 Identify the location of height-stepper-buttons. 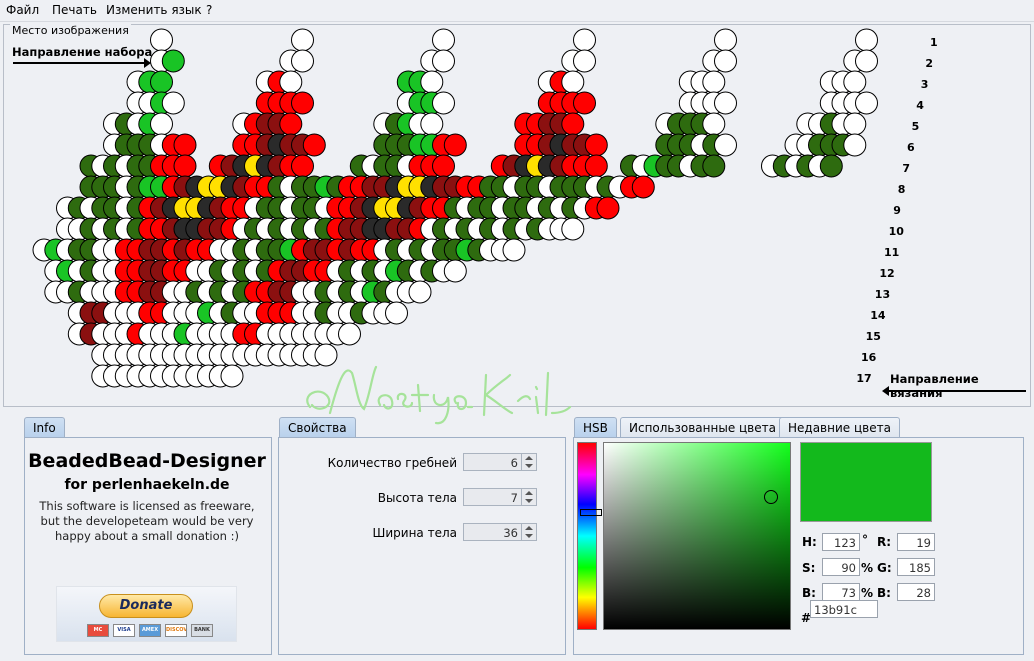
(528, 497).